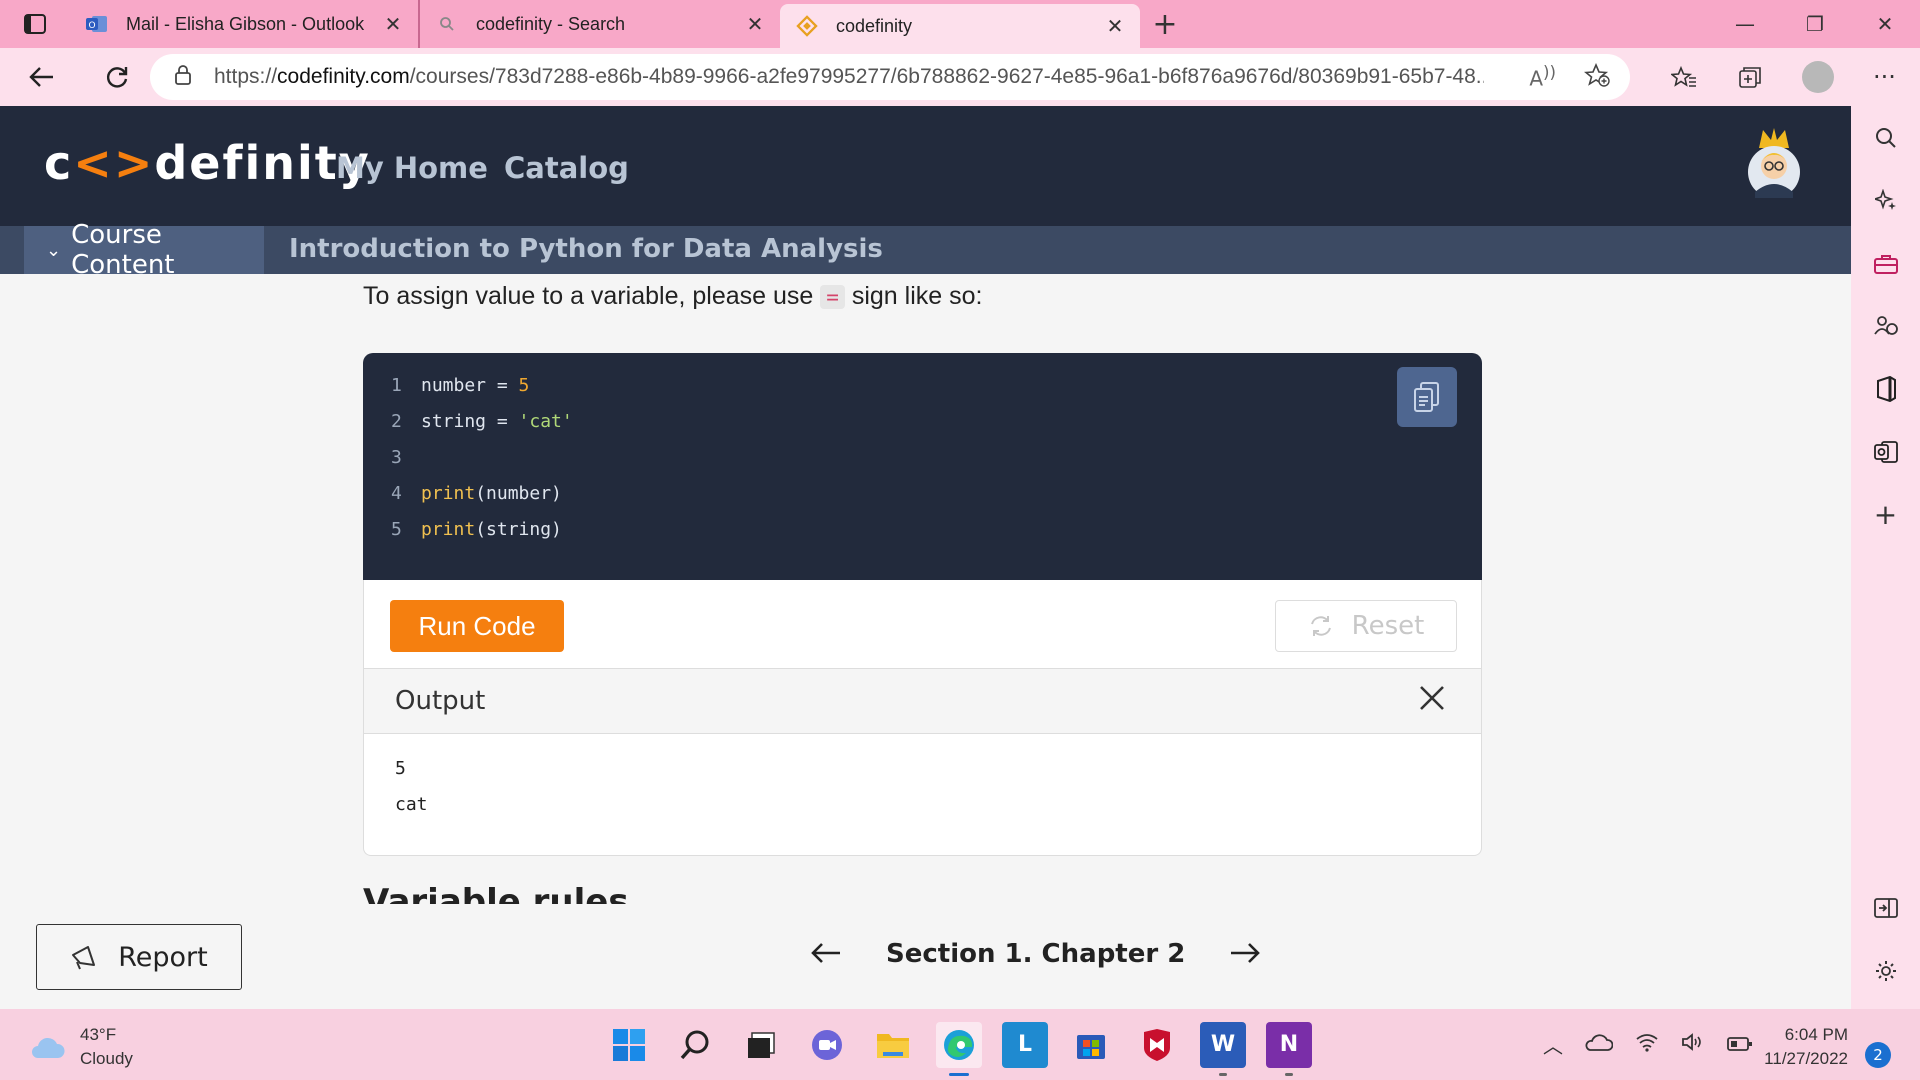  I want to click on onedrive-icon, so click(1599, 1045).